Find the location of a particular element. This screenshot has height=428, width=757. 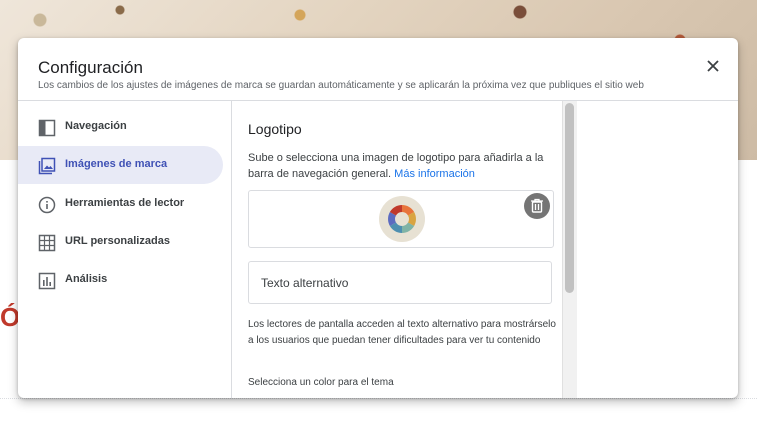

close-button is located at coordinates (713, 66).